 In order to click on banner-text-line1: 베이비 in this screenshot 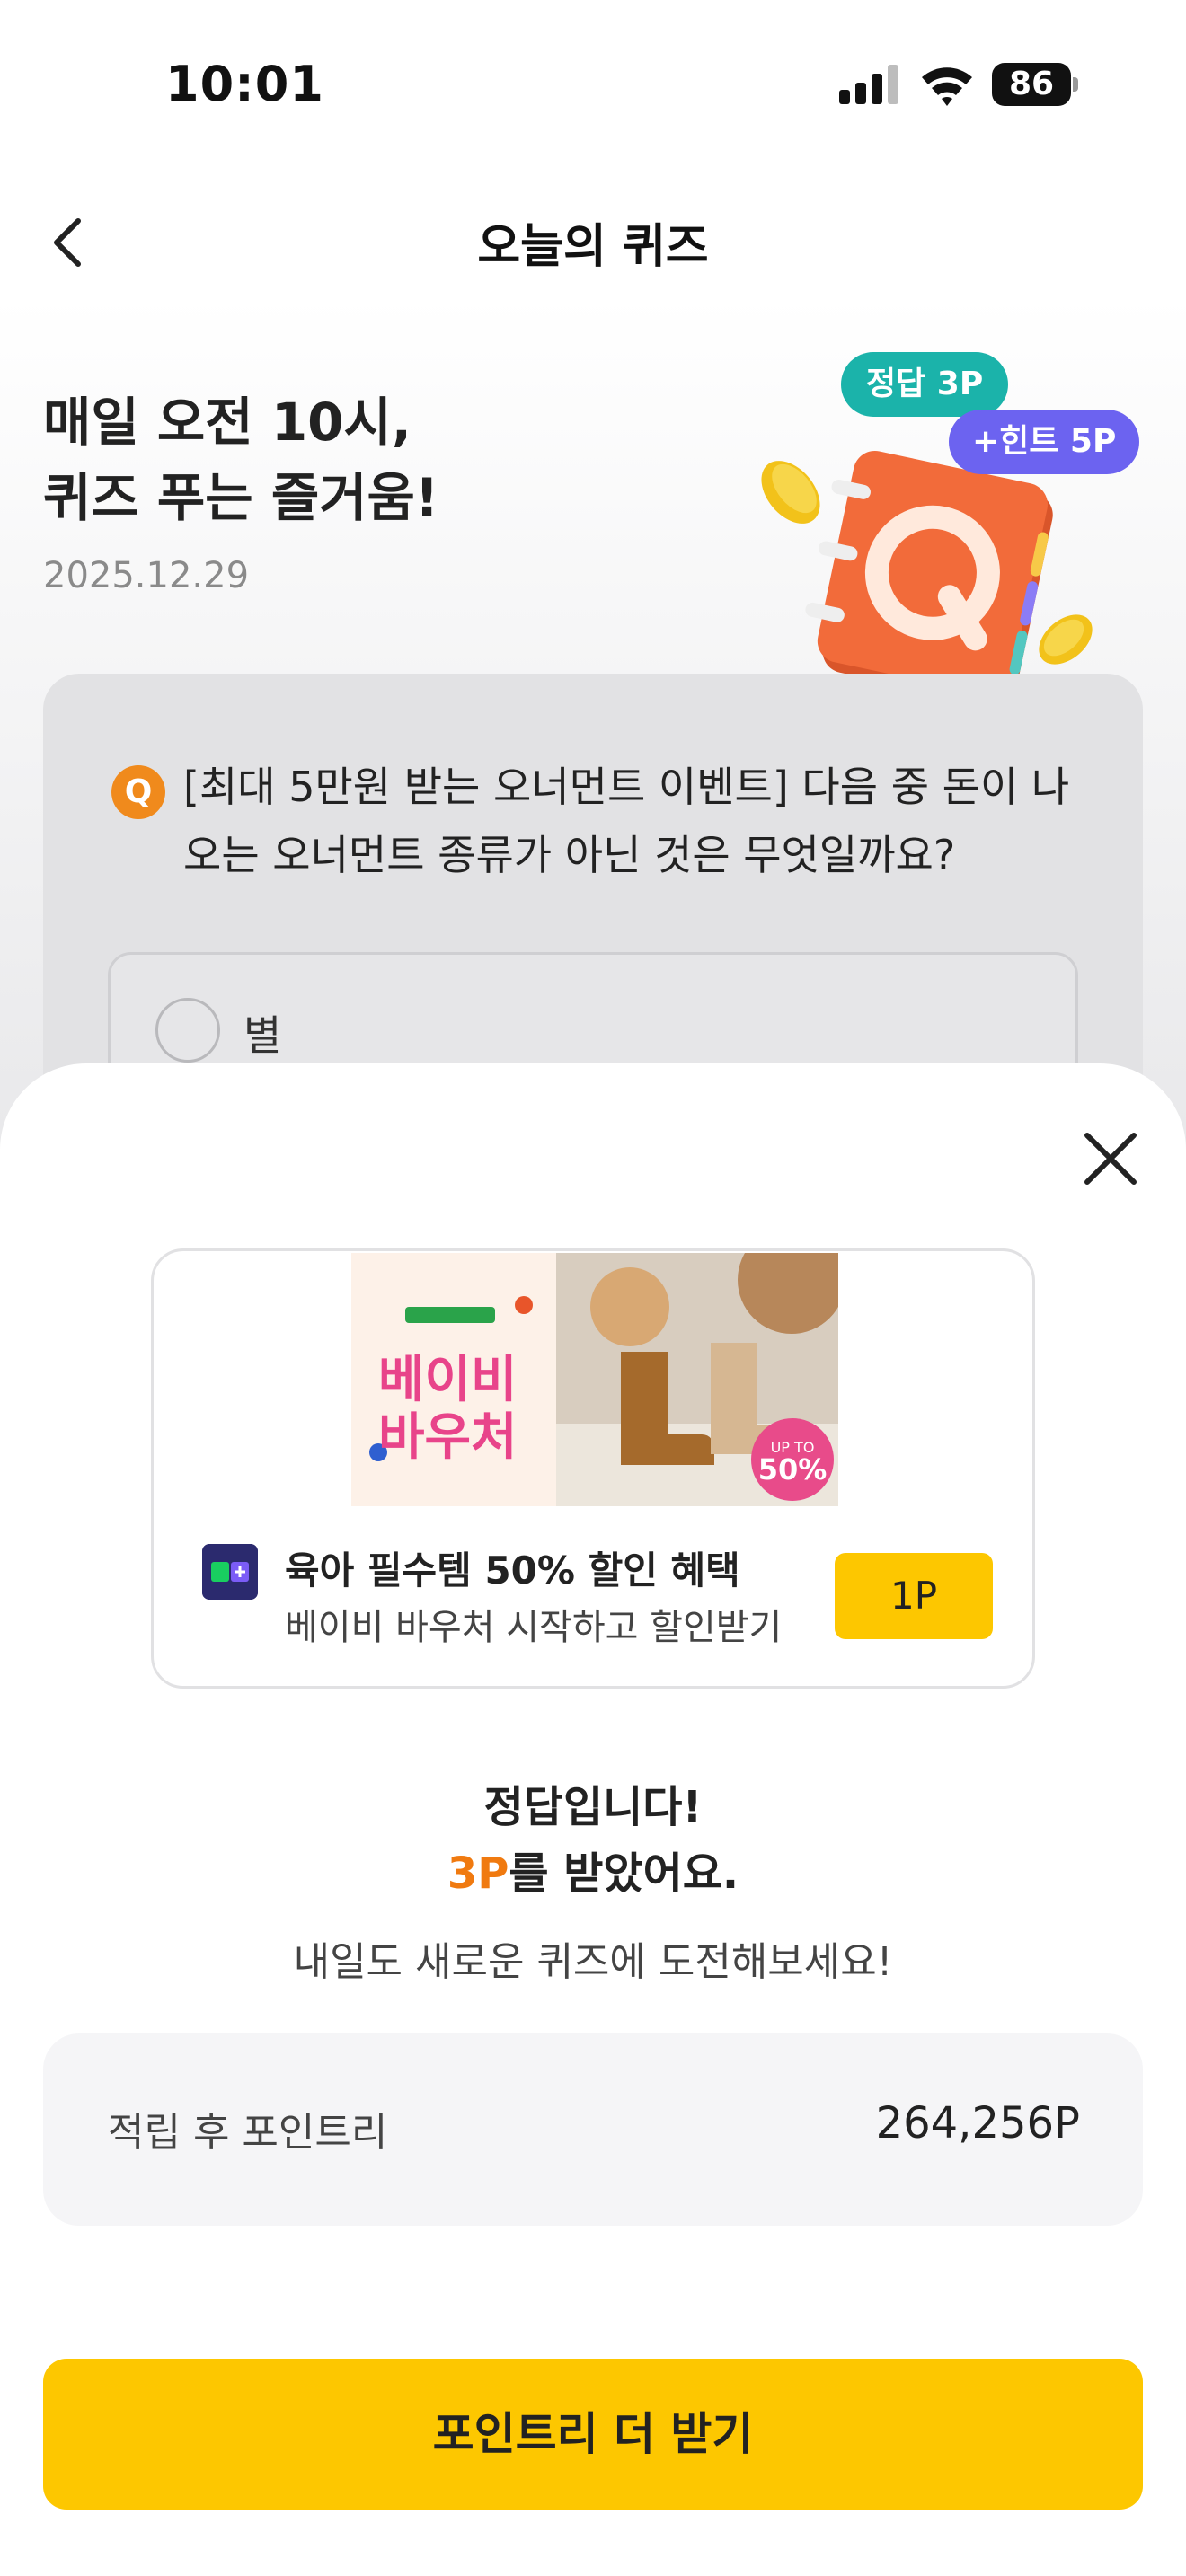, I will do `click(448, 1380)`.